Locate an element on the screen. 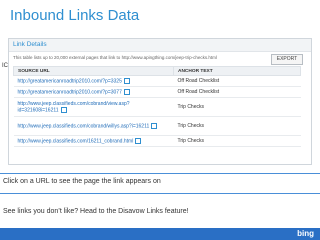  footer-bar: bing is located at coordinates (160, 234).